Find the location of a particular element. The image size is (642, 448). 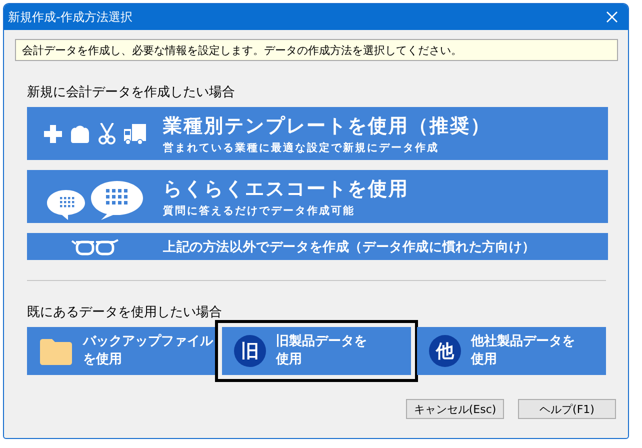

option-subtitle: 質問に答えるだけでデータ作成可能 is located at coordinates (259, 211).